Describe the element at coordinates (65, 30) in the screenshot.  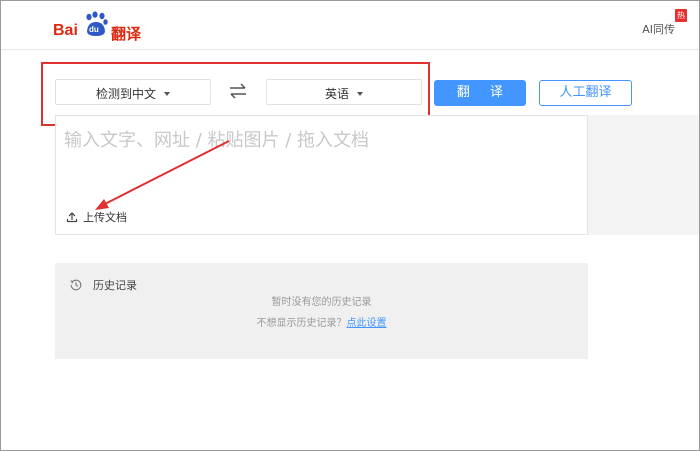
I see `logo-bai-text: Bai` at that location.